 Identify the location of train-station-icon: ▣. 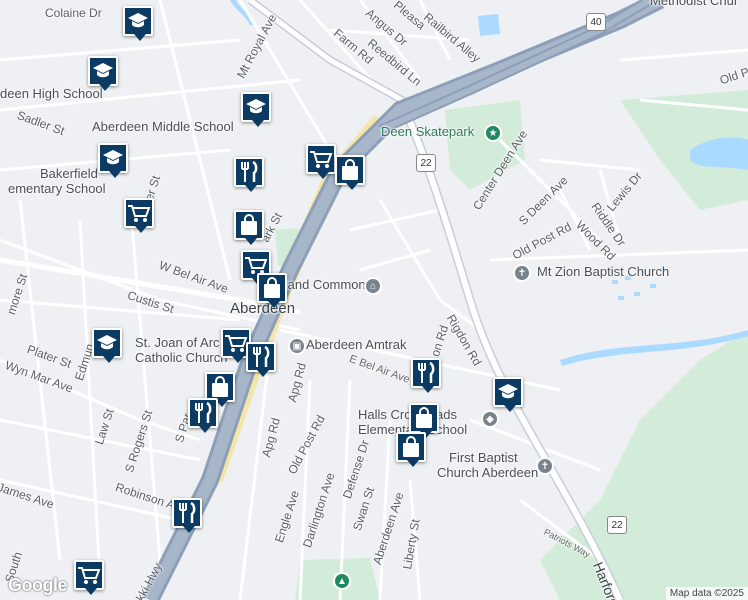
(297, 346).